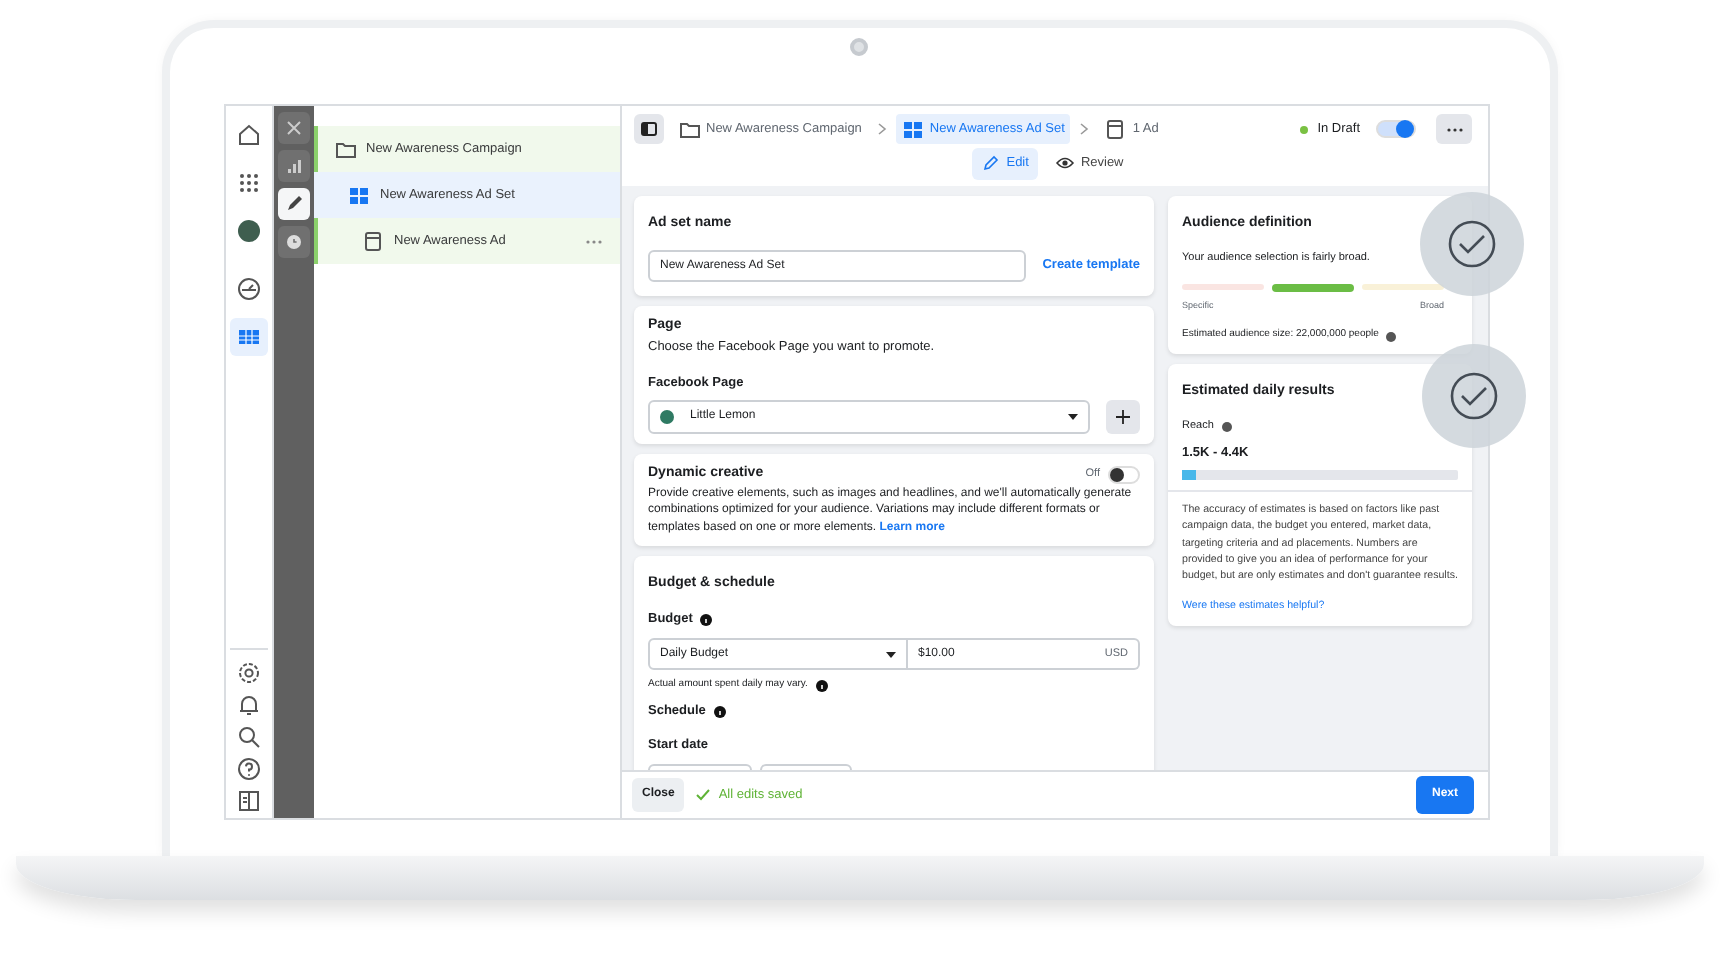  I want to click on help-icon, so click(249, 769).